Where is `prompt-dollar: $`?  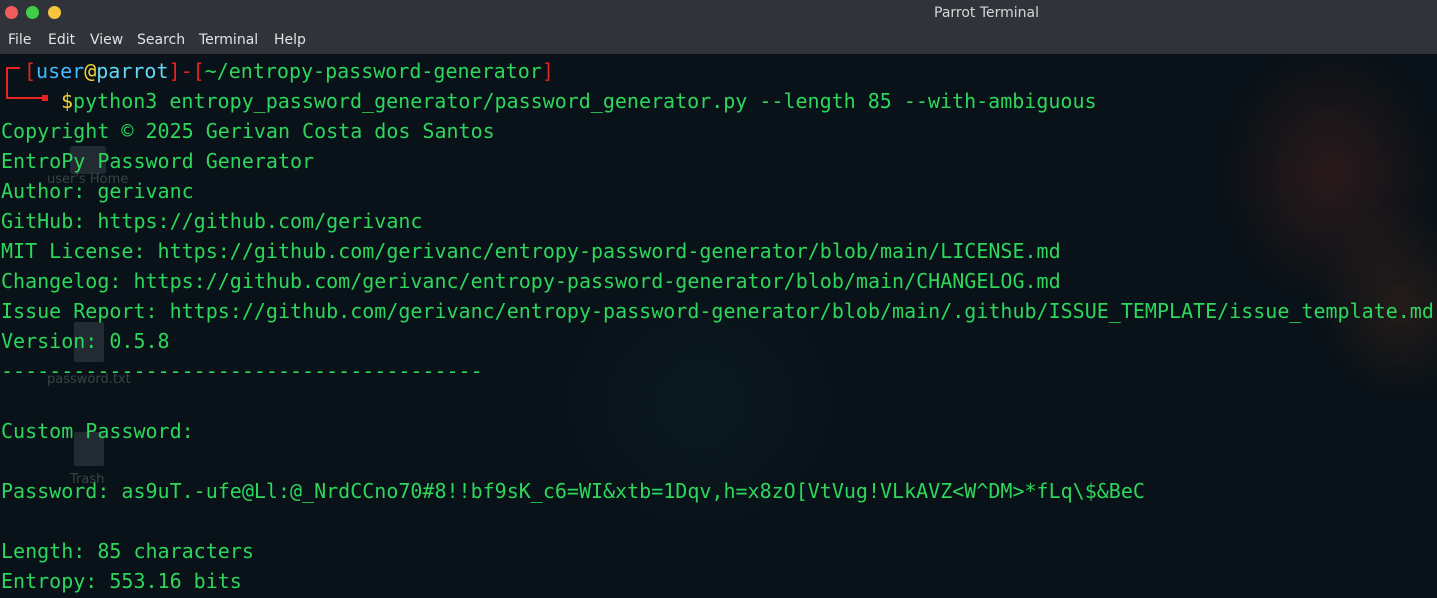 prompt-dollar: $ is located at coordinates (67, 101).